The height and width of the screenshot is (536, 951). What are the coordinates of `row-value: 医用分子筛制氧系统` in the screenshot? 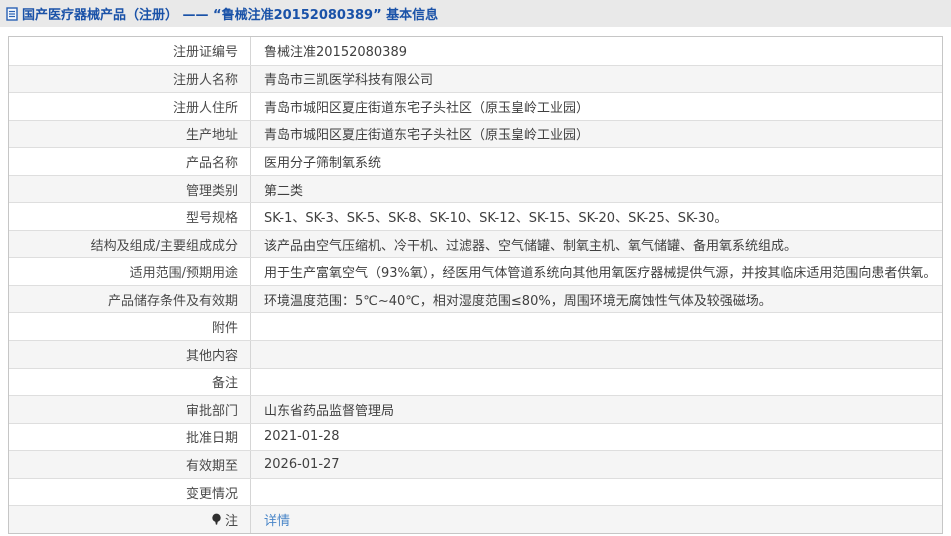 It's located at (323, 163).